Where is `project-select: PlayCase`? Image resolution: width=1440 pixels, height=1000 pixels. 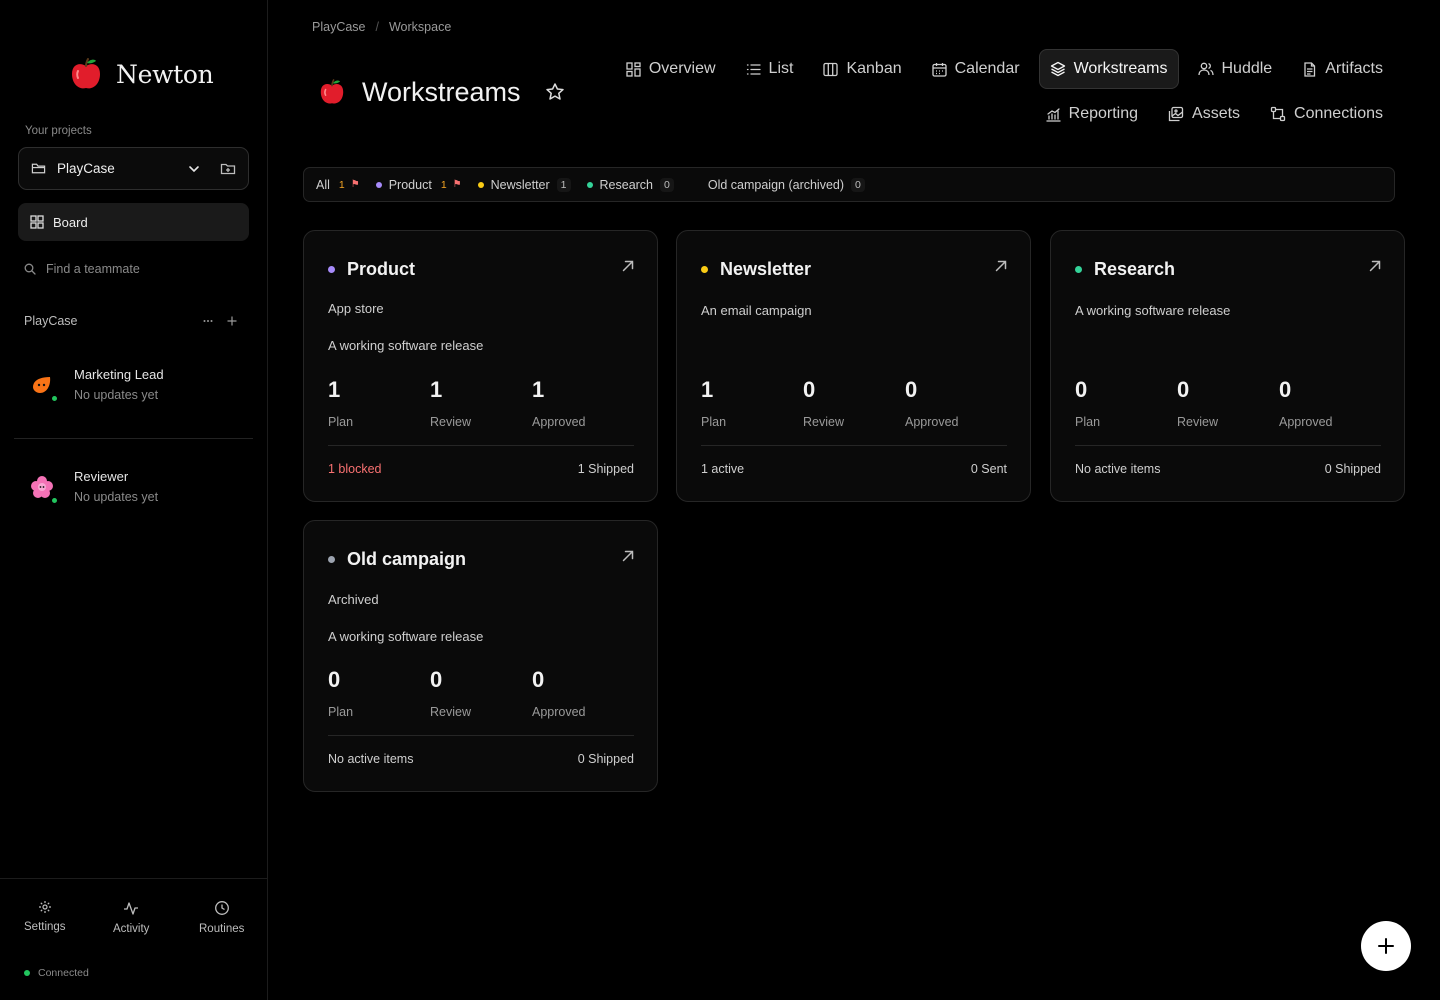 project-select: PlayCase is located at coordinates (133, 168).